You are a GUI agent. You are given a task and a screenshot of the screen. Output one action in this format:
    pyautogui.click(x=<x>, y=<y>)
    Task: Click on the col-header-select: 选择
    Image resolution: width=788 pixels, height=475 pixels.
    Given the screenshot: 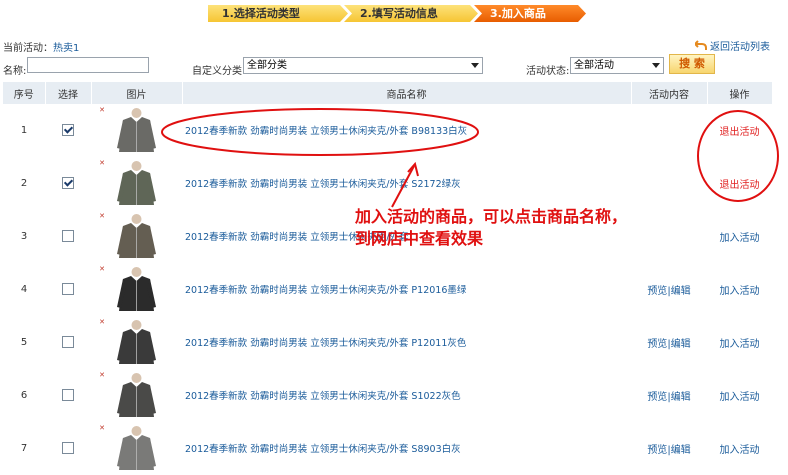 What is the action you would take?
    pyautogui.click(x=68, y=93)
    